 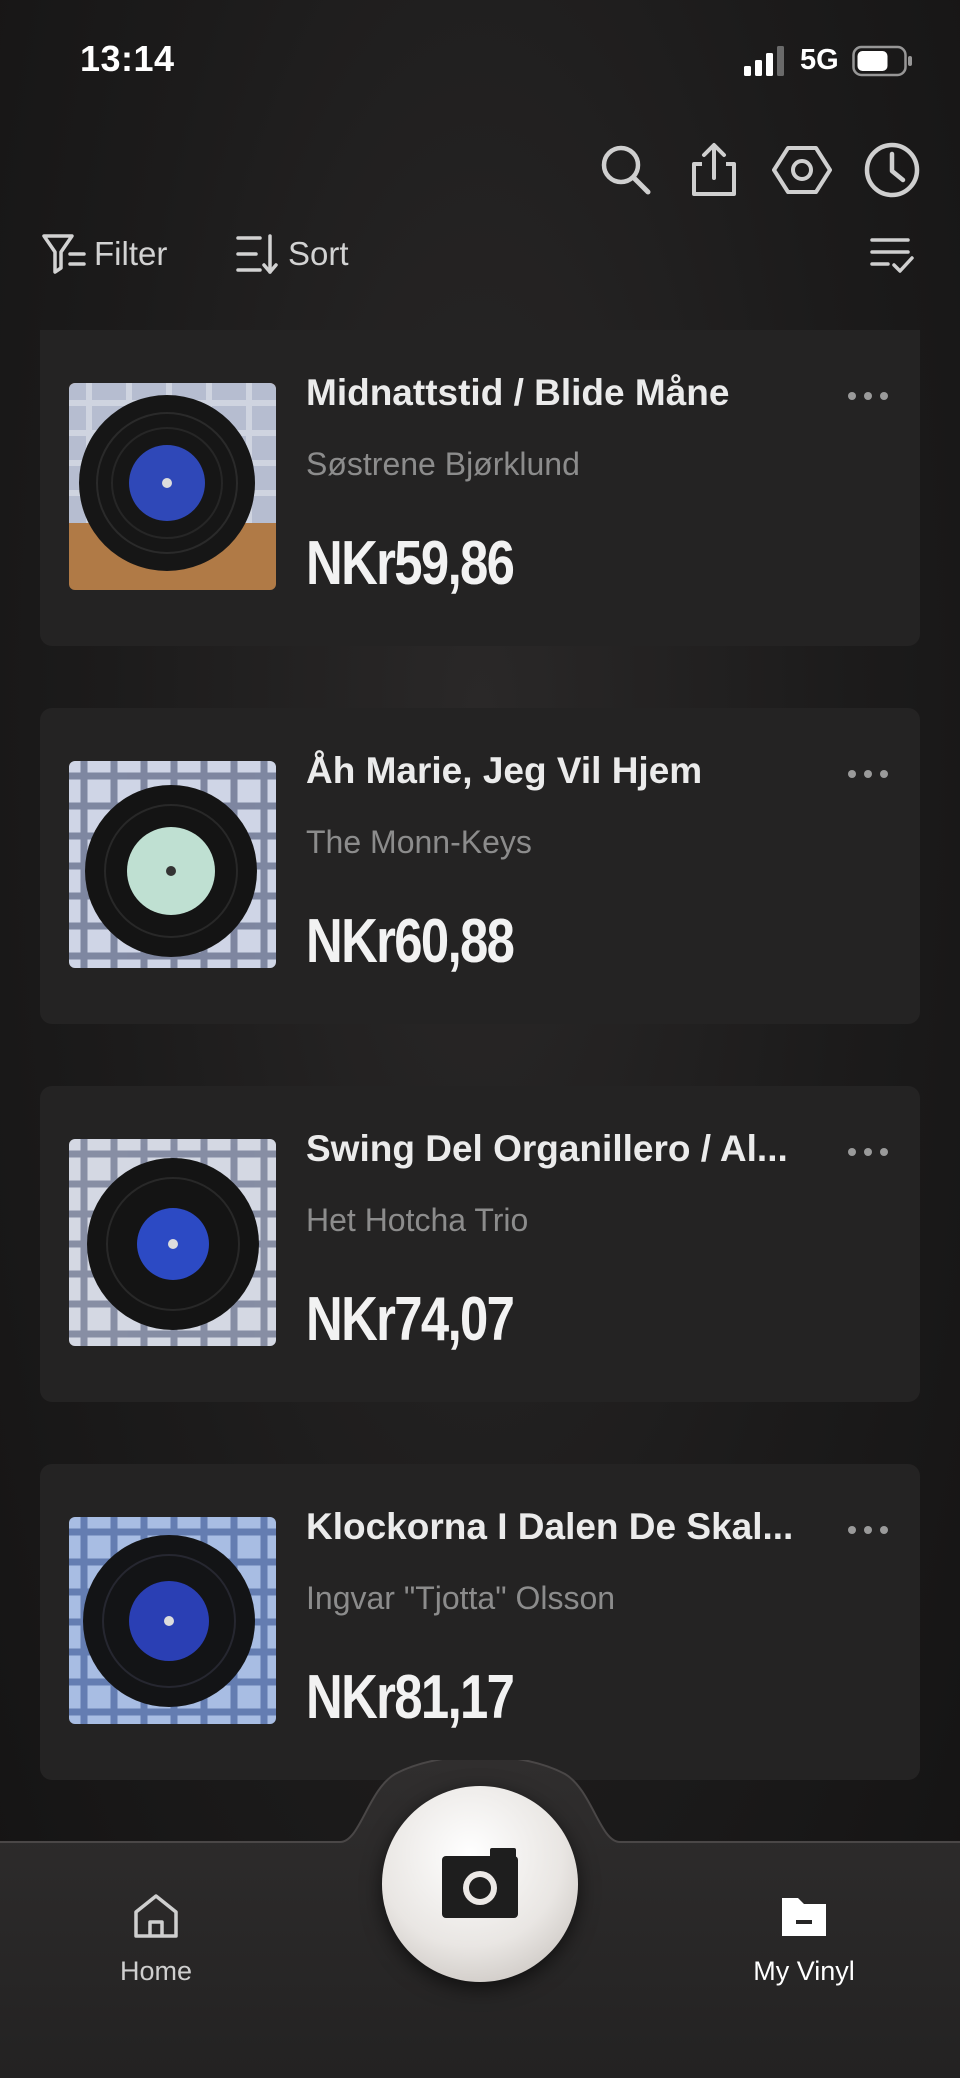 What do you see at coordinates (480, 254) in the screenshot?
I see `list-toolbar: Filter Sort` at bounding box center [480, 254].